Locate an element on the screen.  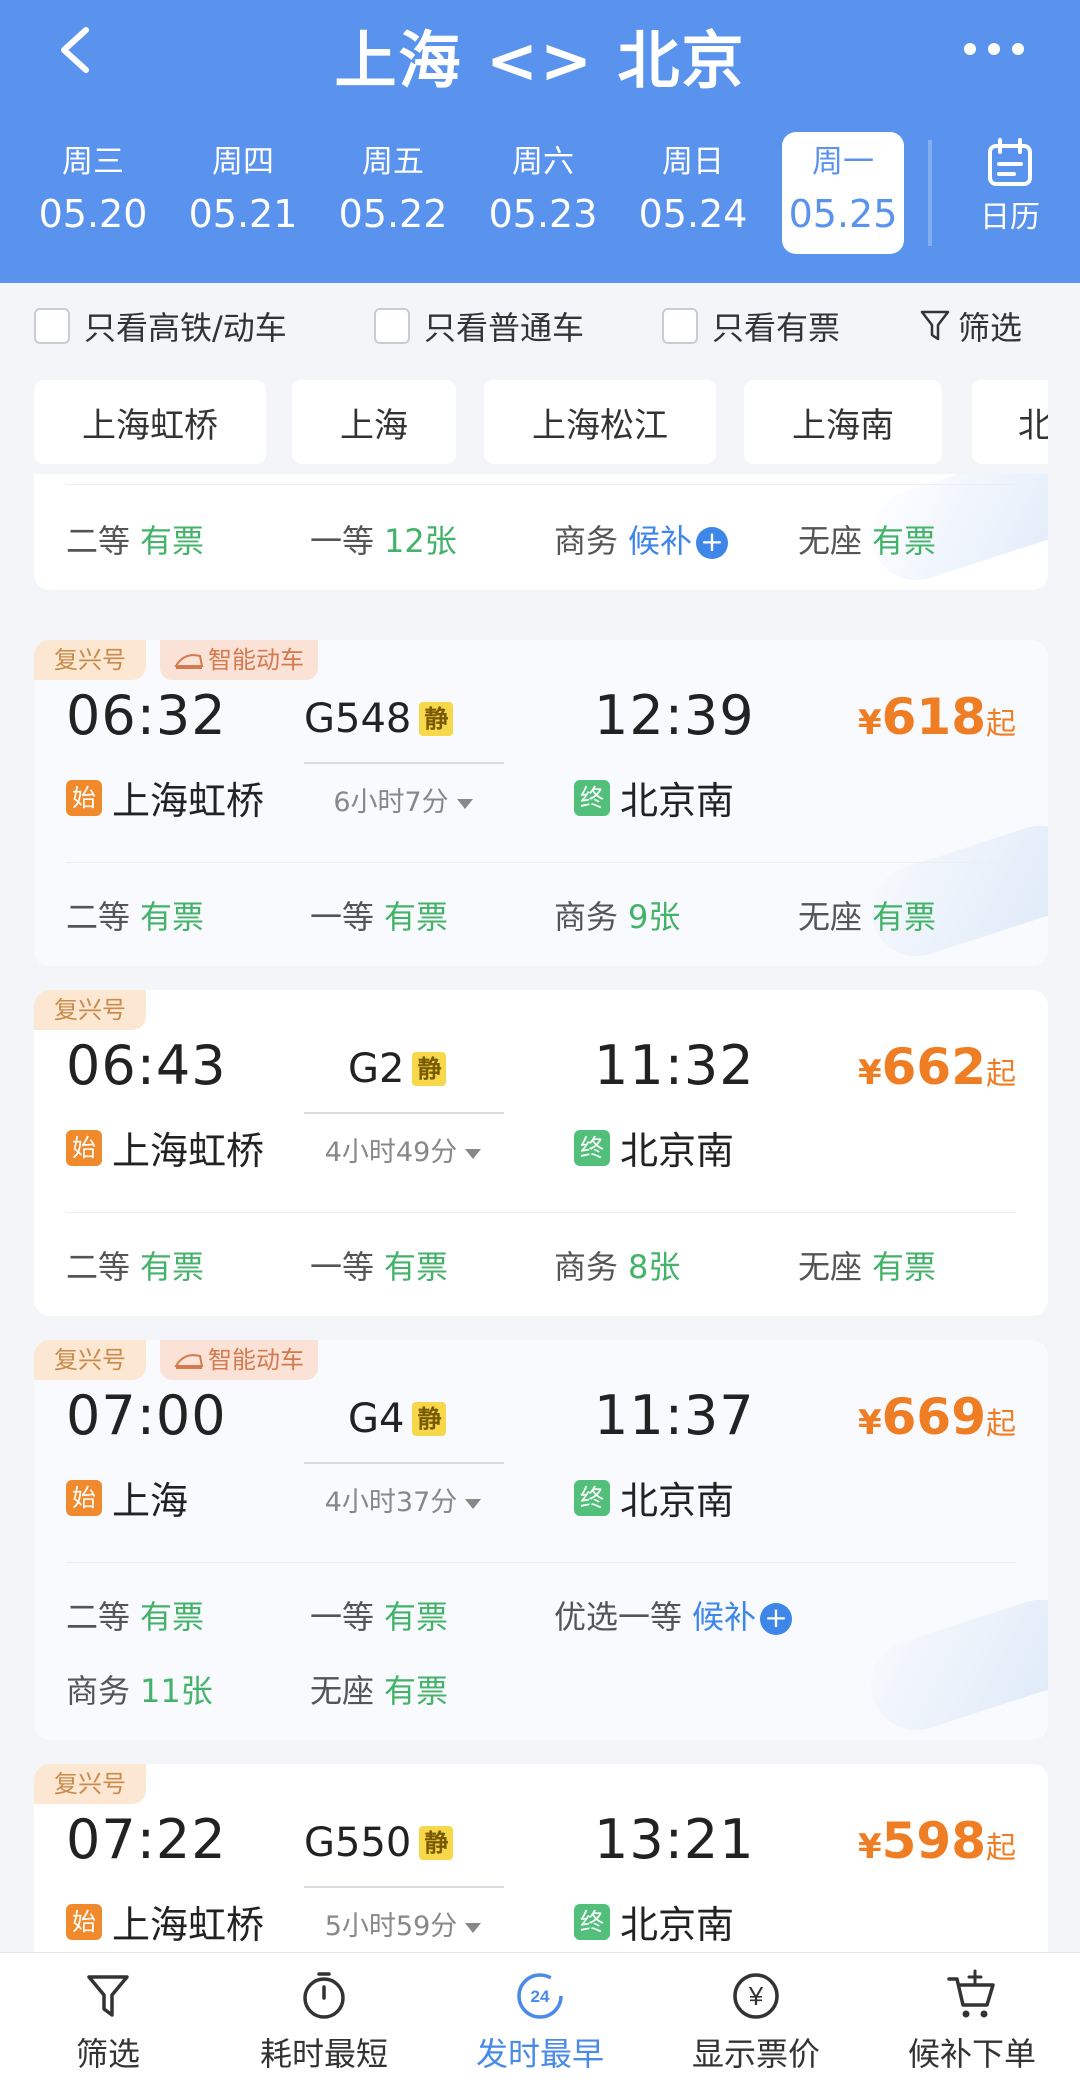
station-chip: 上海松江 is located at coordinates (600, 422).